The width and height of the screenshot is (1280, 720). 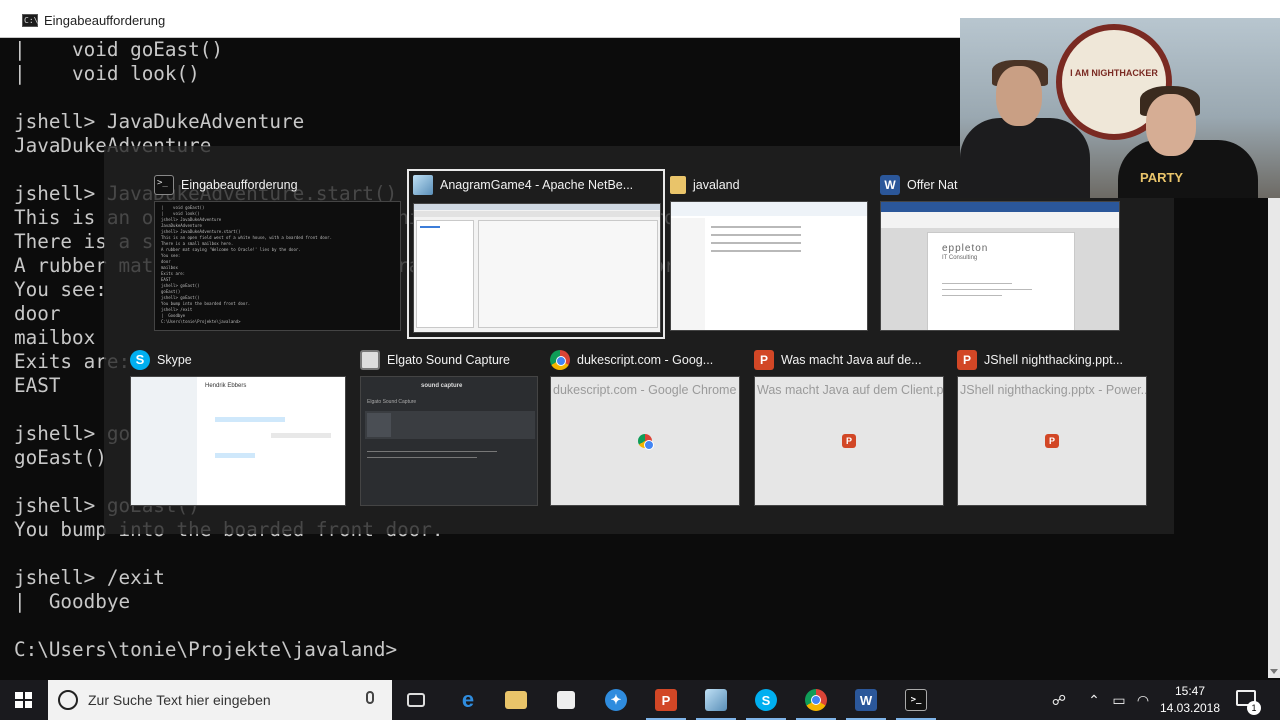 I want to click on wifi-icon: ◠, so click(x=1143, y=700).